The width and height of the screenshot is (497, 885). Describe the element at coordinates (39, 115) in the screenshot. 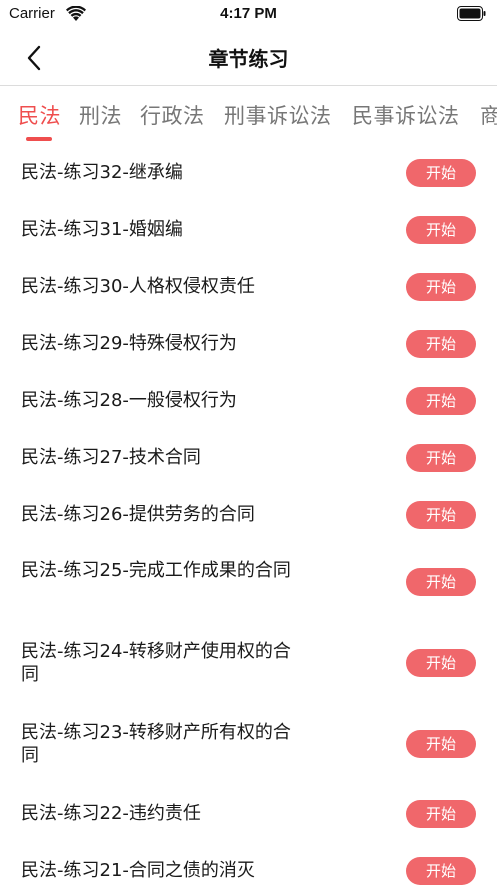

I see `tab-civil-law: 民法` at that location.